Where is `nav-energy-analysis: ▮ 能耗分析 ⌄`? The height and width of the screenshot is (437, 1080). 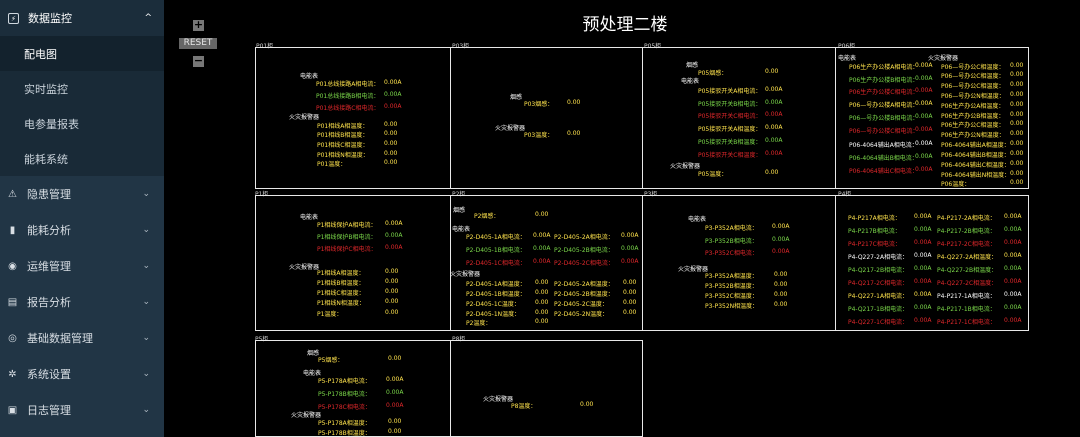 nav-energy-analysis: ▮ 能耗分析 ⌄ is located at coordinates (82, 230).